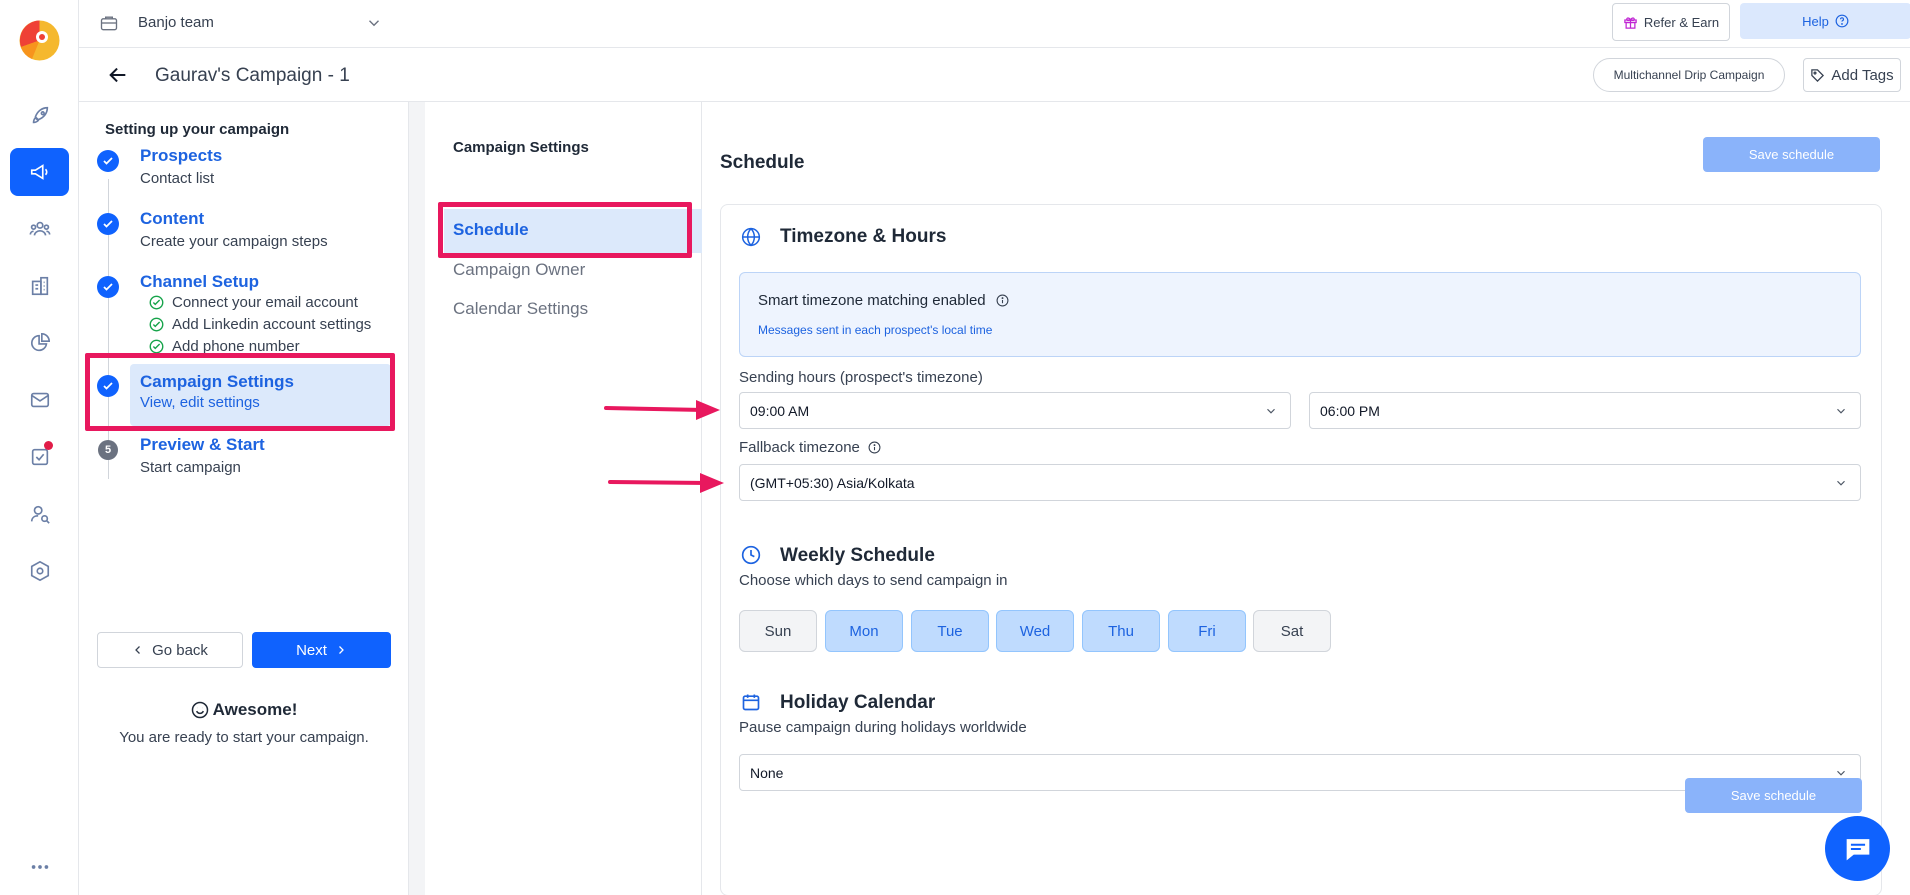 The height and width of the screenshot is (895, 1910). I want to click on awesome-title: Awesome!, so click(255, 709).